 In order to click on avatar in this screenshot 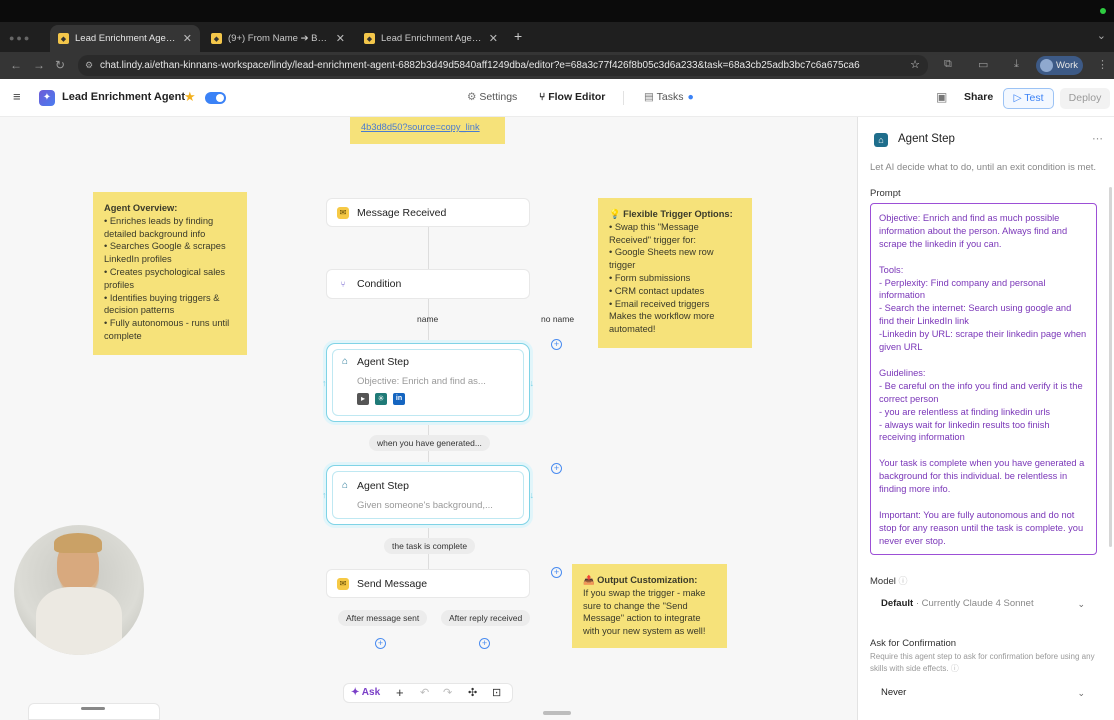, I will do `click(1046, 65)`.